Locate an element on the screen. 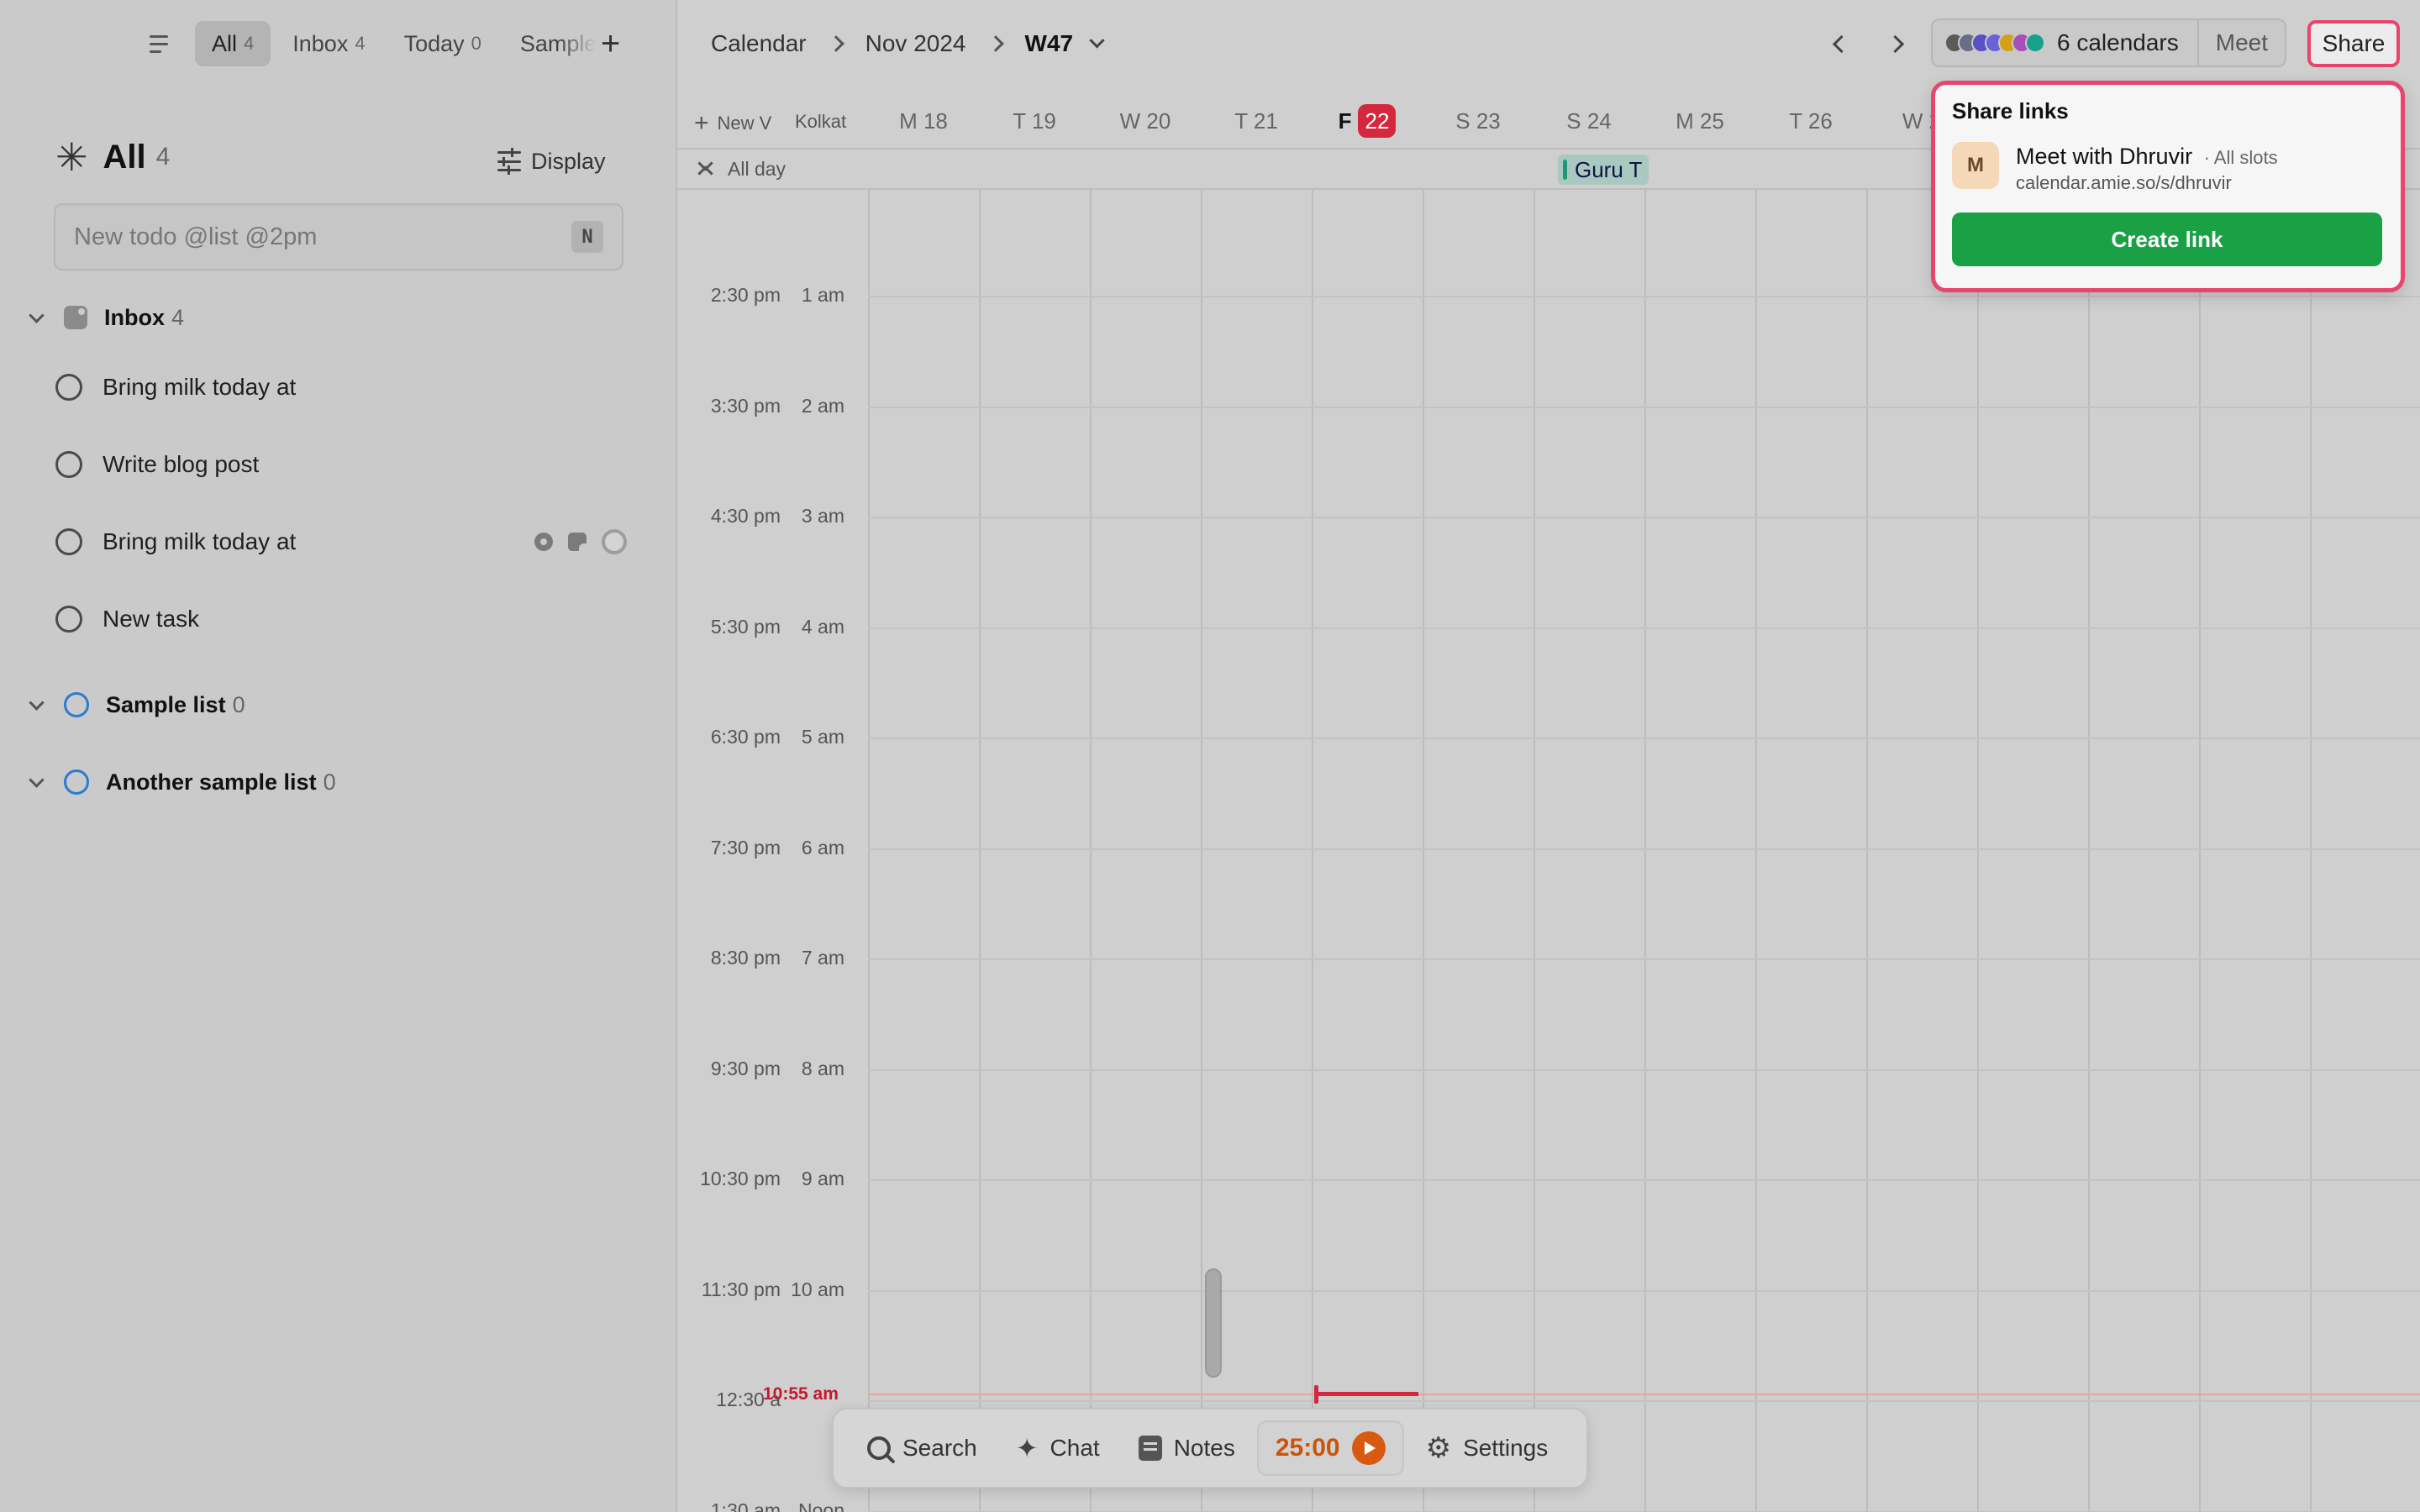 This screenshot has width=2420, height=1512. share-button: Share is located at coordinates (2353, 43).